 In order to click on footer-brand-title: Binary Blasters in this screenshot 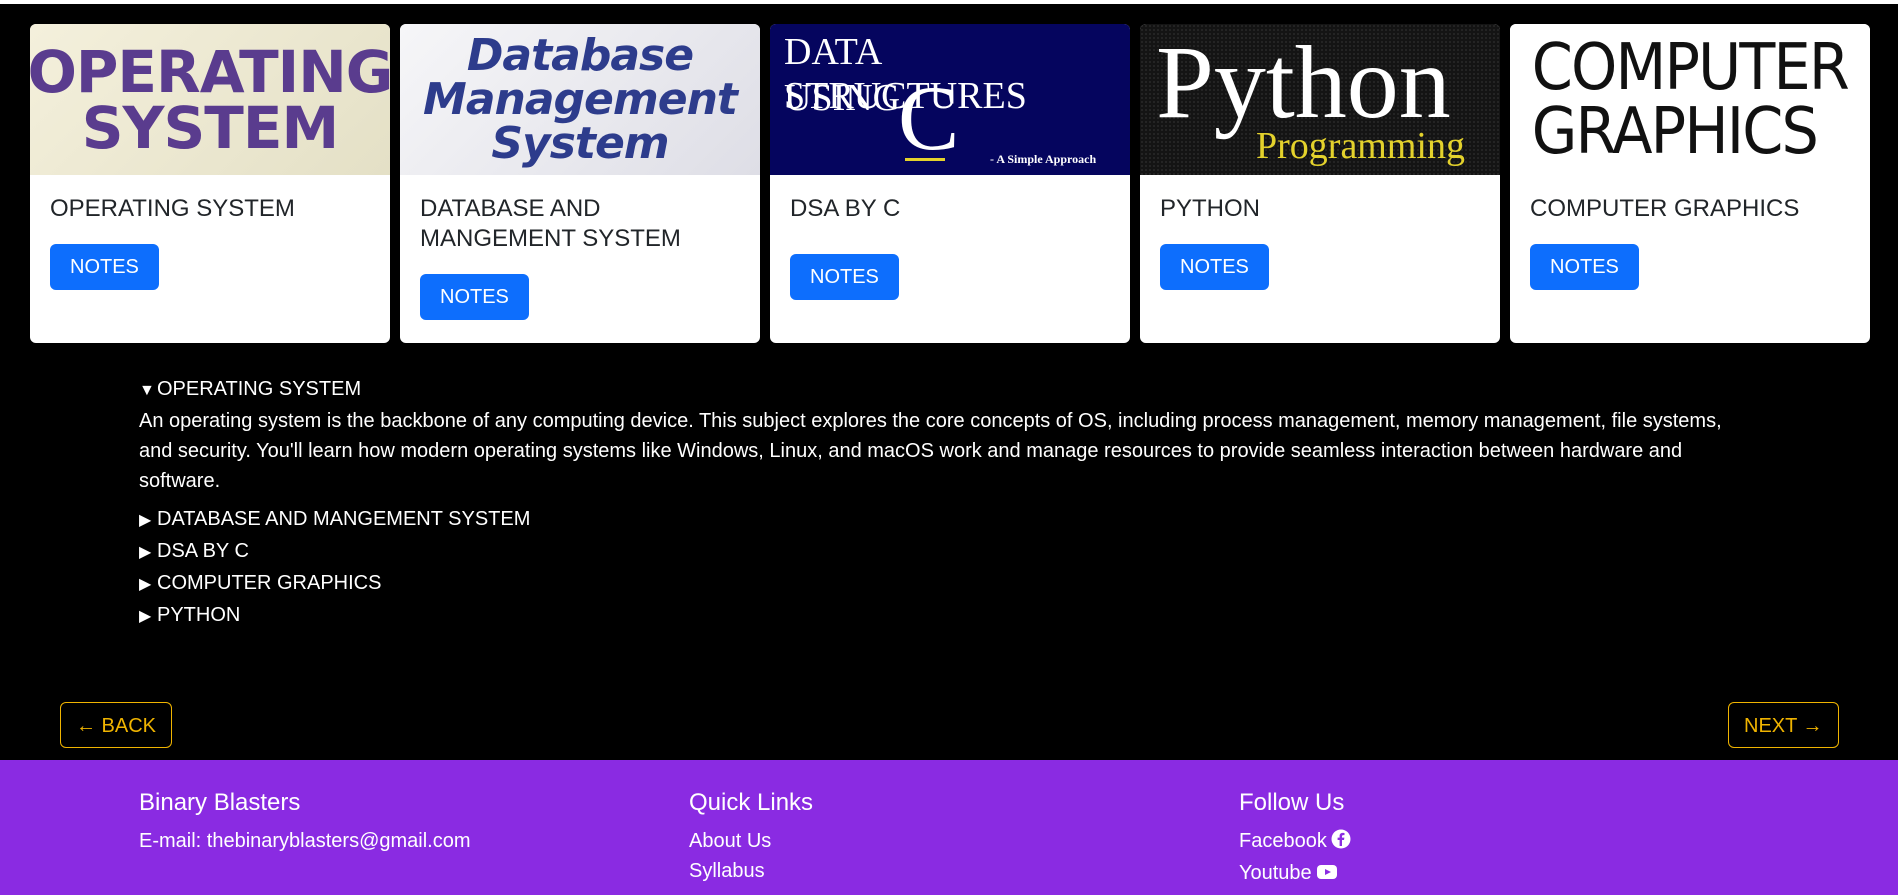, I will do `click(220, 802)`.